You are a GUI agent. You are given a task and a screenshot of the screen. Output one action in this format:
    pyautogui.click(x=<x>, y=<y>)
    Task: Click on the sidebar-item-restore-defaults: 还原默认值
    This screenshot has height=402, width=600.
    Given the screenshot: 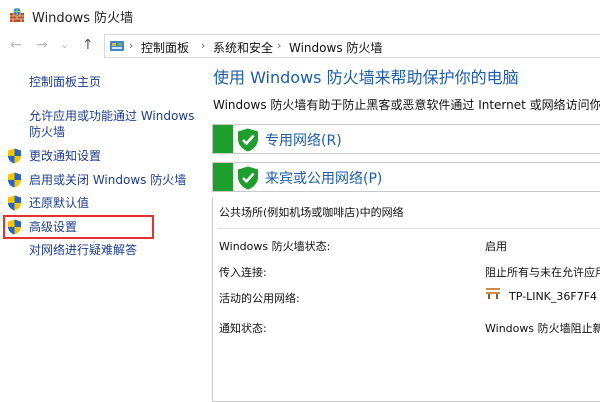 What is the action you would take?
    pyautogui.click(x=59, y=203)
    